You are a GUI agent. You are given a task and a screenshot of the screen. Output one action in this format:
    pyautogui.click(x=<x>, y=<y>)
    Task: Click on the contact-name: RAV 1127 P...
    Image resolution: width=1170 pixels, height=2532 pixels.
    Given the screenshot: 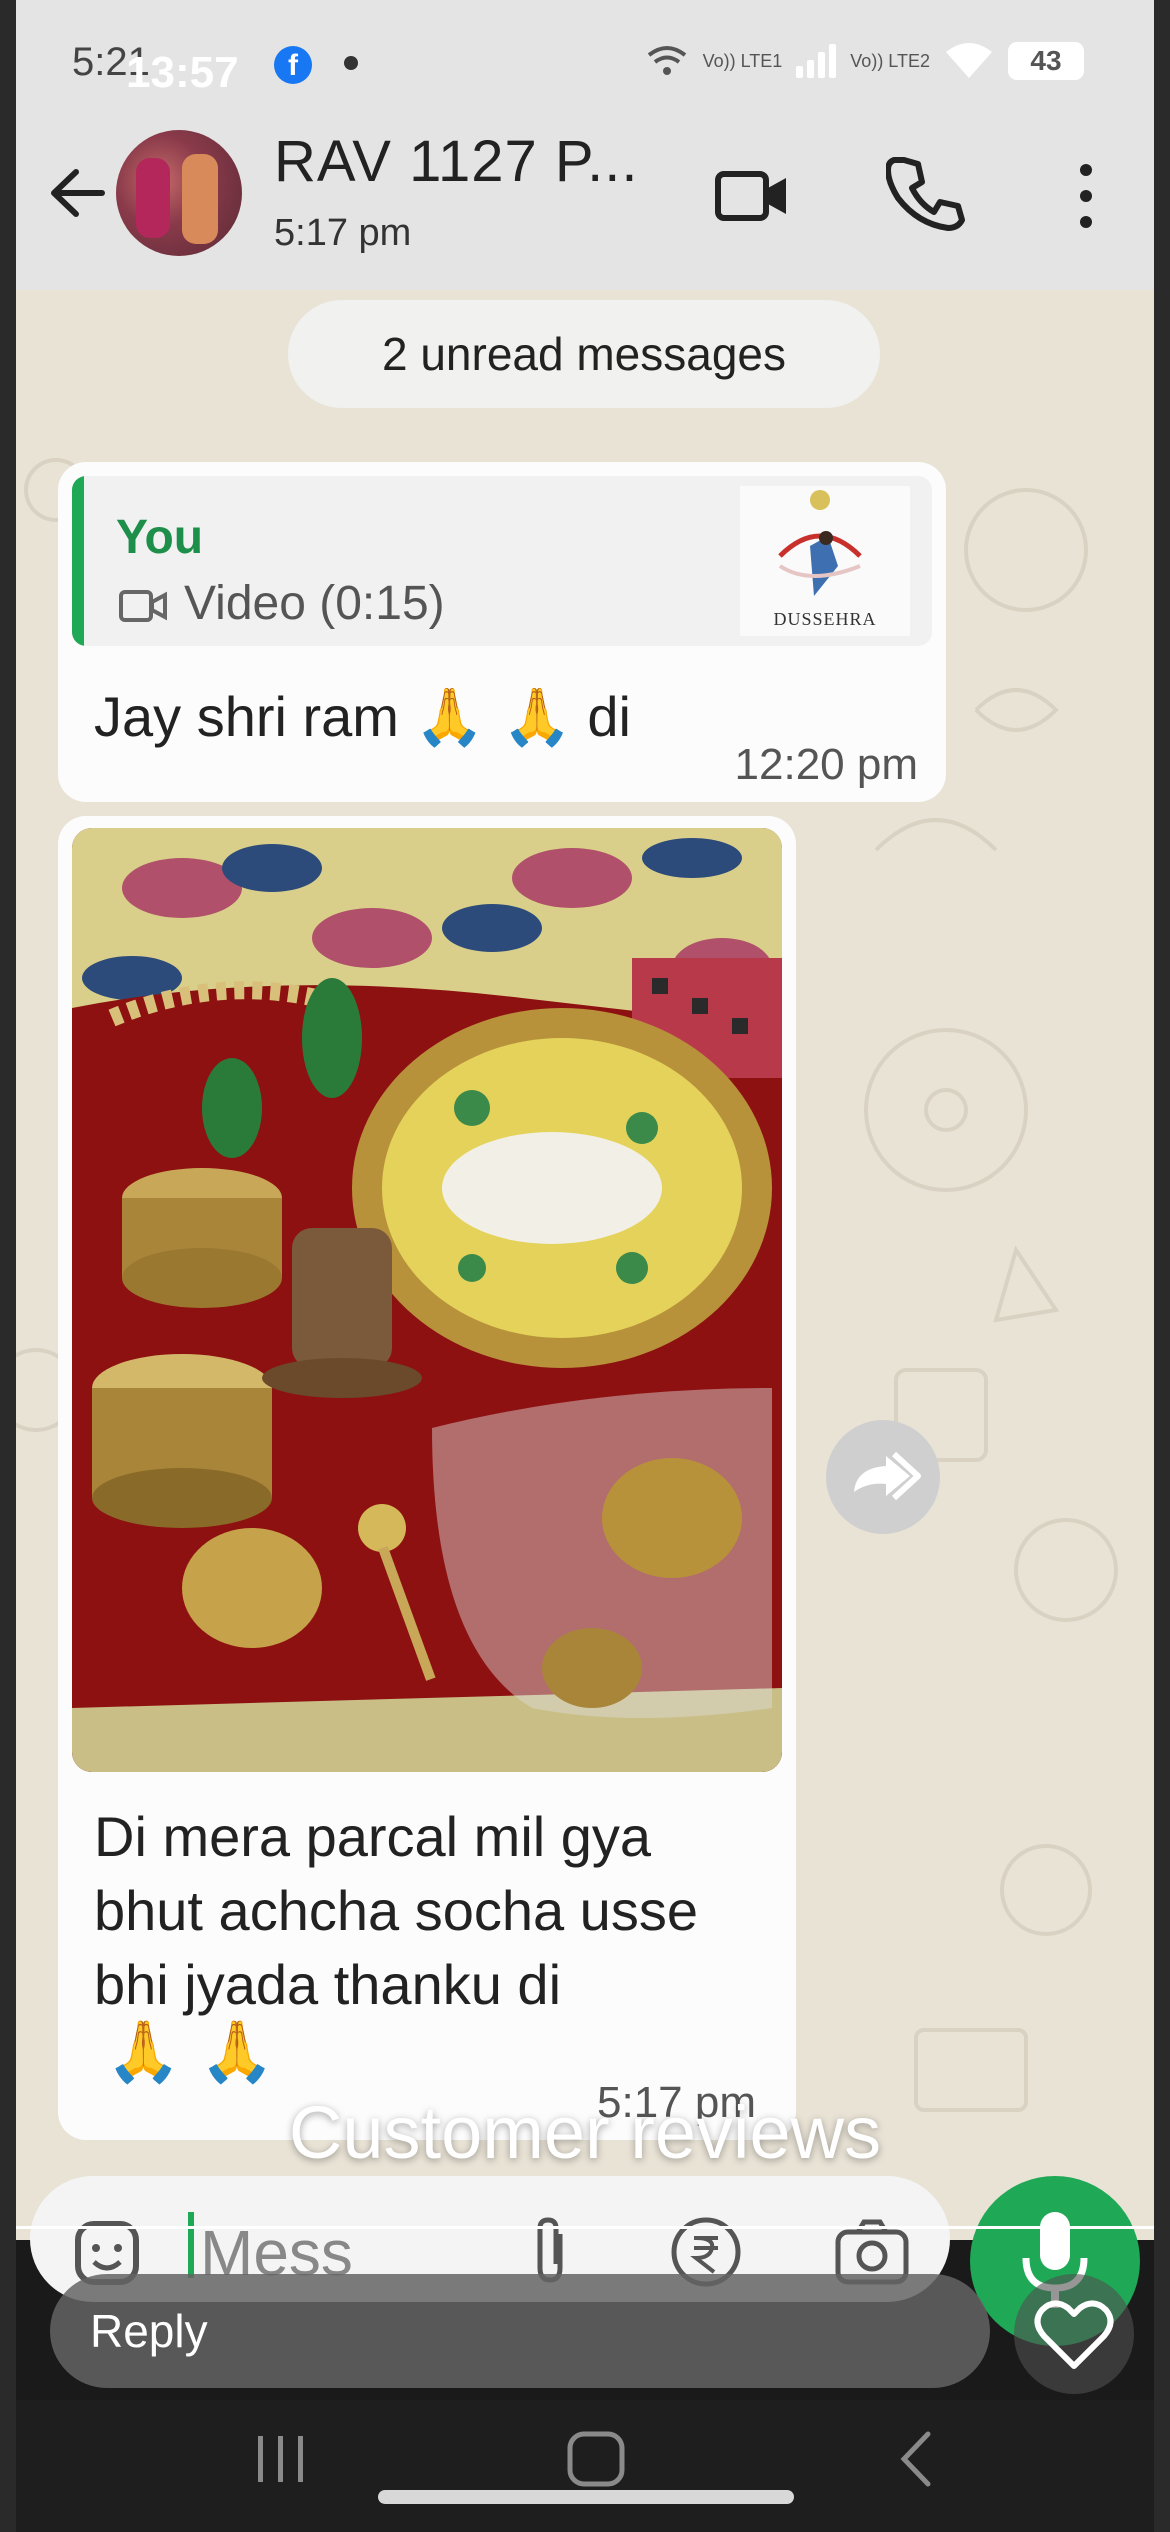 What is the action you would take?
    pyautogui.click(x=456, y=161)
    